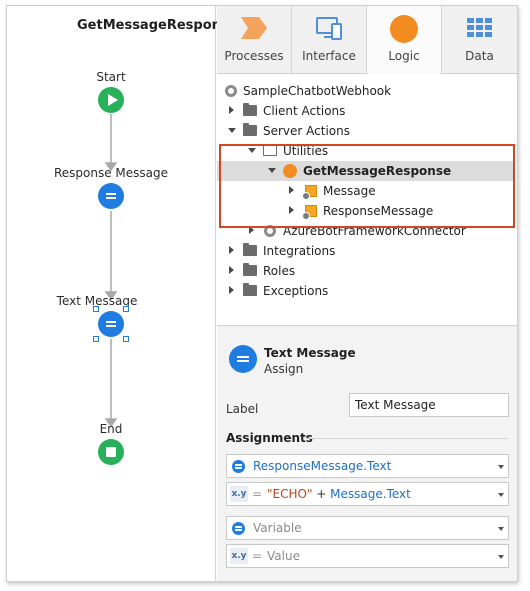 This screenshot has height=591, width=530. What do you see at coordinates (479, 27) in the screenshot?
I see `data-grid-icon` at bounding box center [479, 27].